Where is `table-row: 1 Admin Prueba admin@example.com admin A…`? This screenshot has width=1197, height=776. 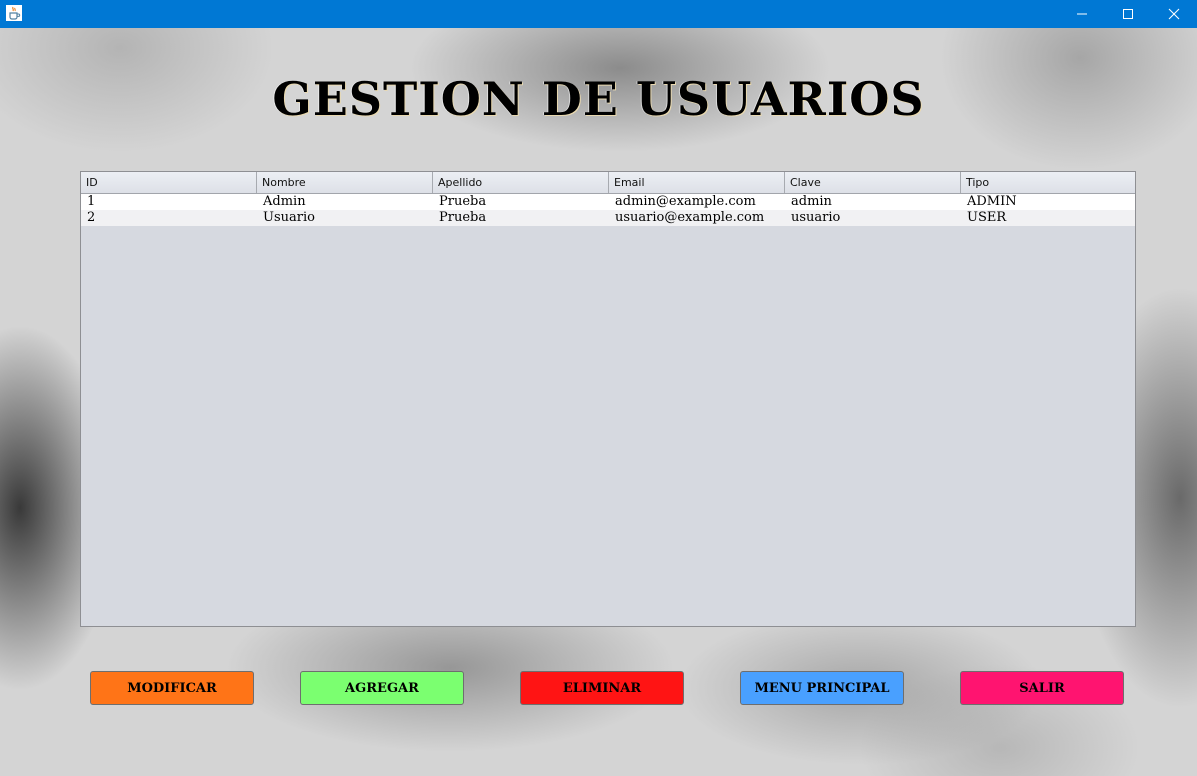
table-row: 1 Admin Prueba admin@example.com admin A… is located at coordinates (608, 202).